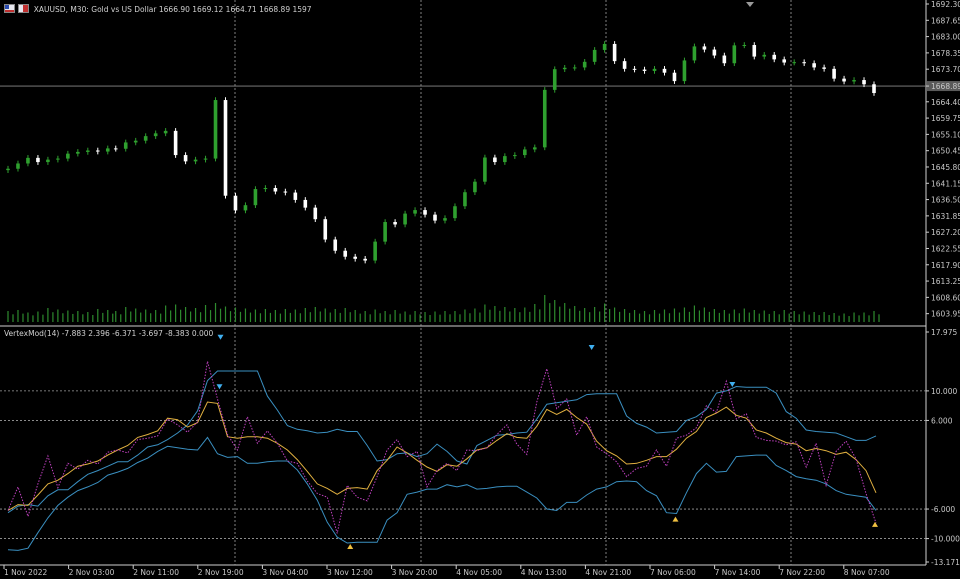 The image size is (960, 579). What do you see at coordinates (544, 572) in the screenshot?
I see `time-axis-label: 4 Nov 13:00` at bounding box center [544, 572].